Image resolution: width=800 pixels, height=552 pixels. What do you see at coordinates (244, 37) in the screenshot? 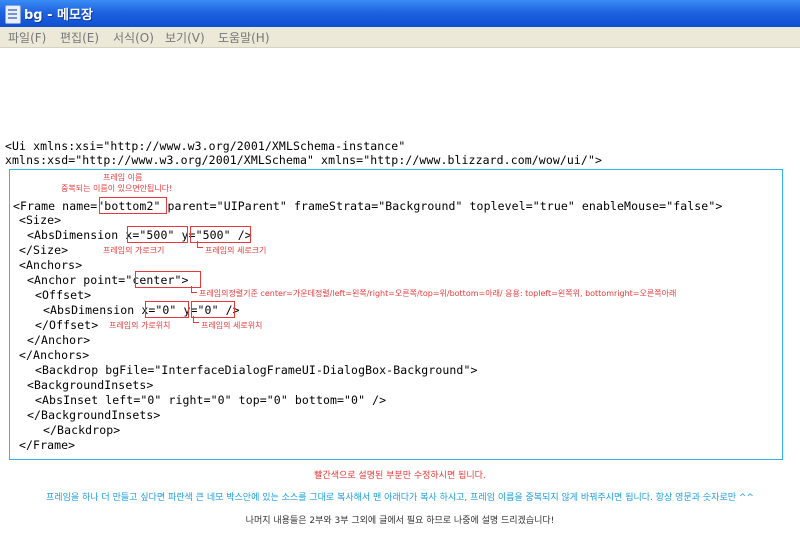
I see `menu-help: 도움말(H)` at bounding box center [244, 37].